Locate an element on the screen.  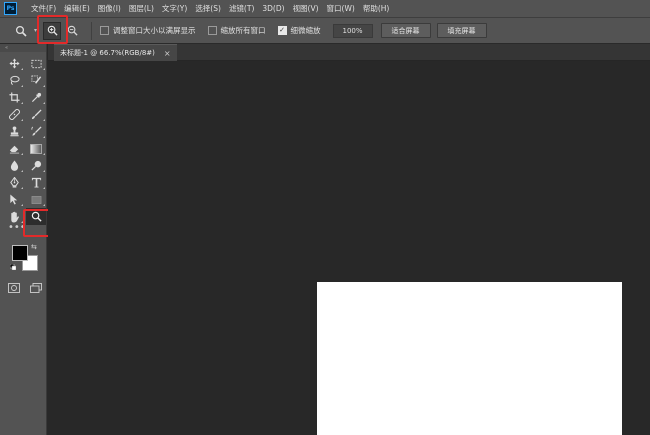
zoom-in-button is located at coordinates (52, 30).